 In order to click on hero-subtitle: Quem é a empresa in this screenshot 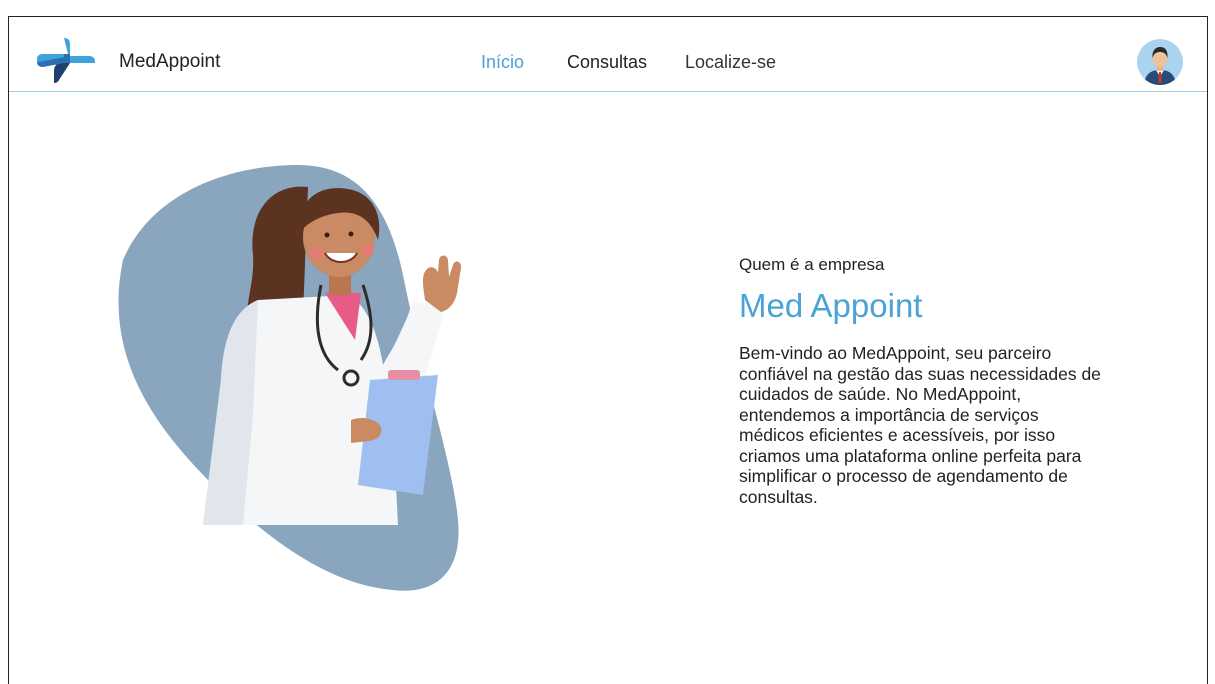, I will do `click(812, 264)`.